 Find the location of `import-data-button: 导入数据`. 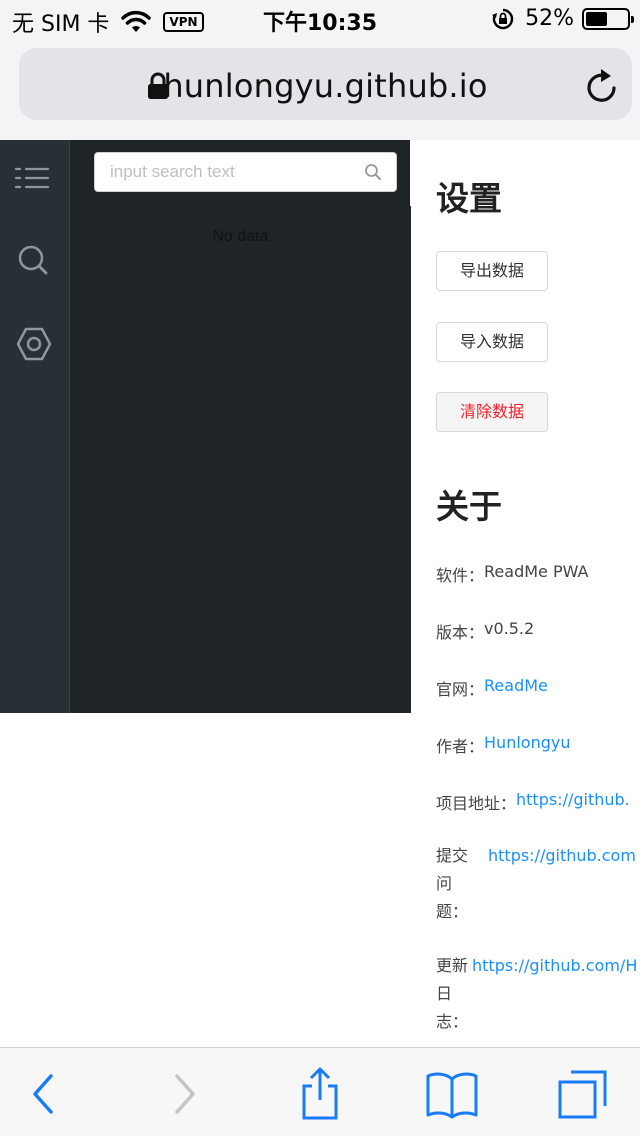

import-data-button: 导入数据 is located at coordinates (492, 342).